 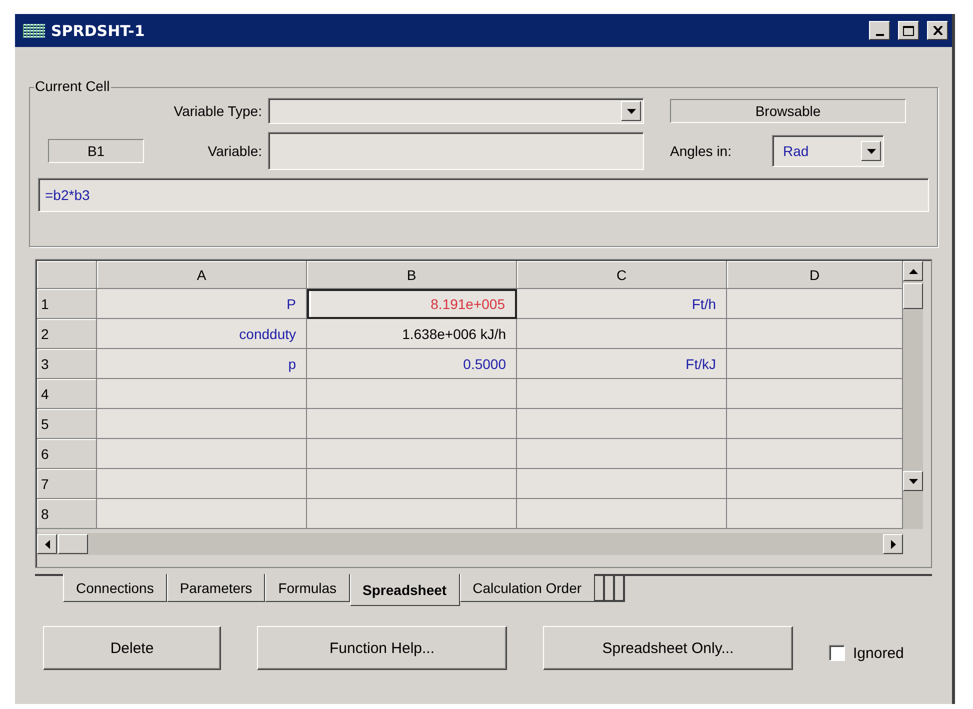 I want to click on variable-field, so click(x=456, y=151).